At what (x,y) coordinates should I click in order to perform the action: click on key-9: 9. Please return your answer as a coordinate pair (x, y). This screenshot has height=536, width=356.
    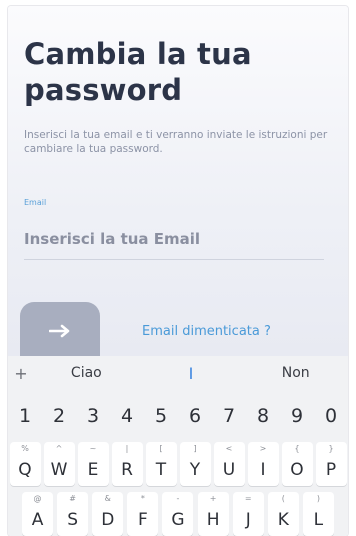
    Looking at the image, I should click on (297, 416).